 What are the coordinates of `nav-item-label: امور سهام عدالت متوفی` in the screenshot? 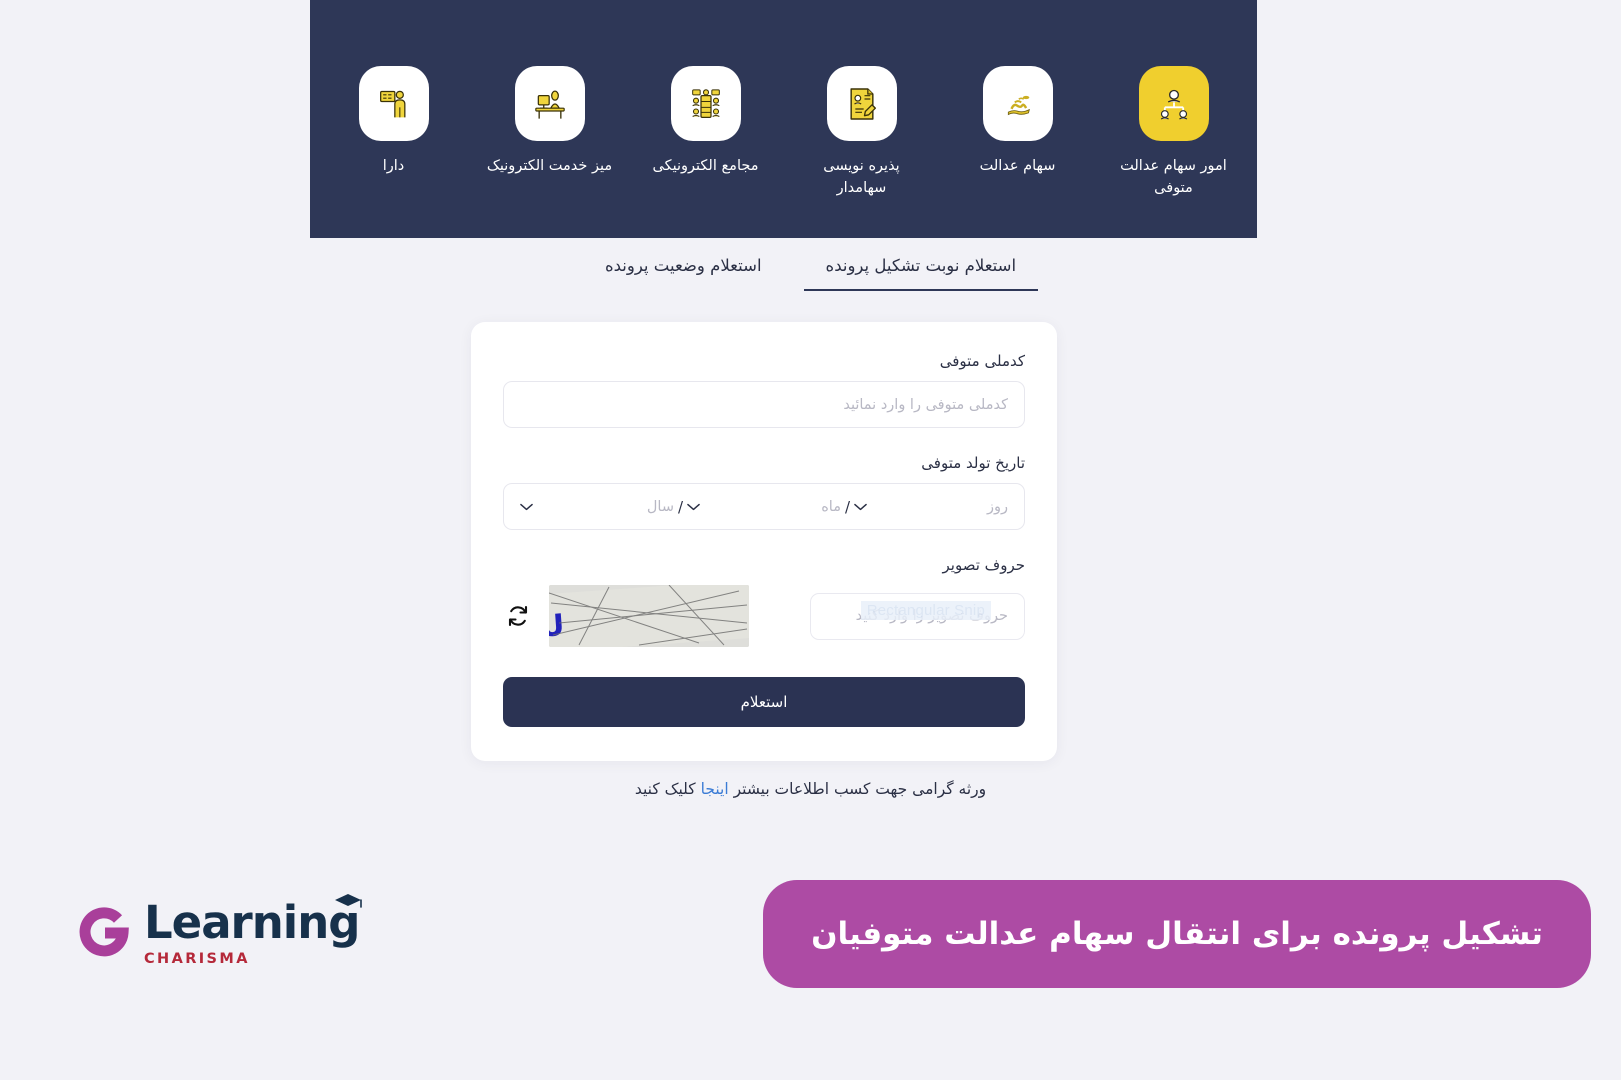 It's located at (1173, 177).